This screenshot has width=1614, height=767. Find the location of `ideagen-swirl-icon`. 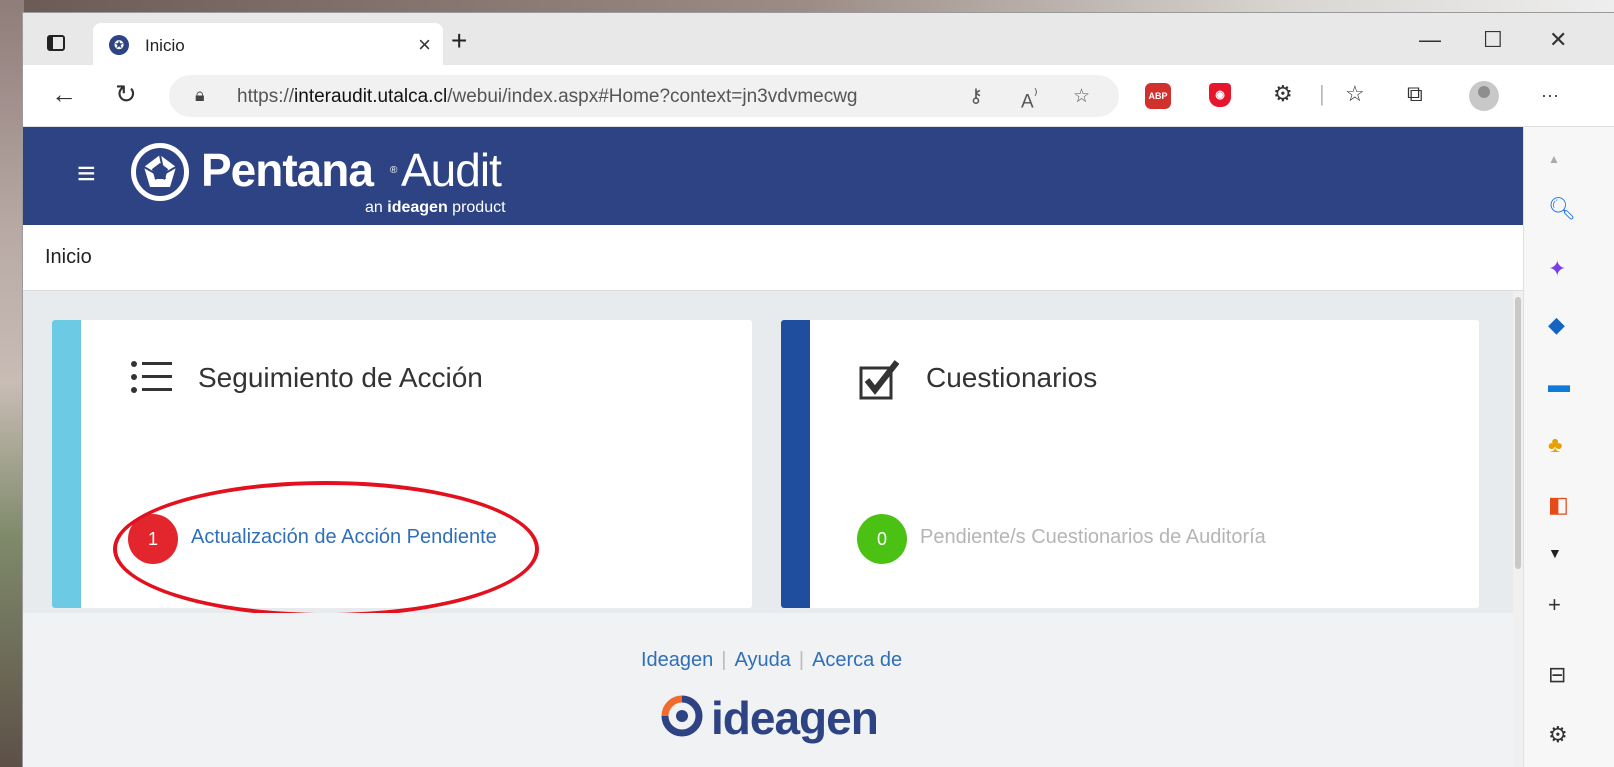

ideagen-swirl-icon is located at coordinates (682, 716).